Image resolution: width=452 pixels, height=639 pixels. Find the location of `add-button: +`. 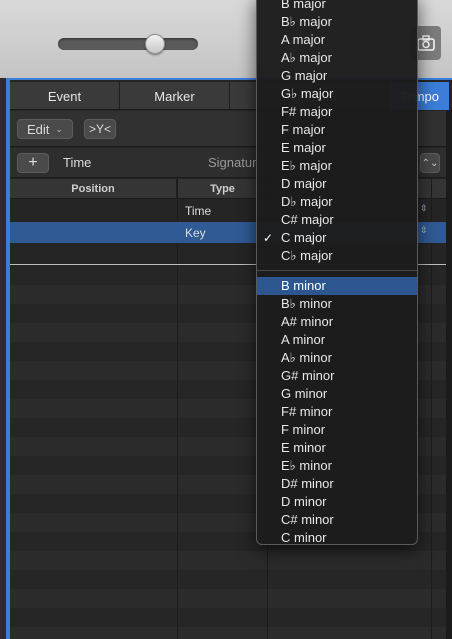

add-button: + is located at coordinates (33, 163).